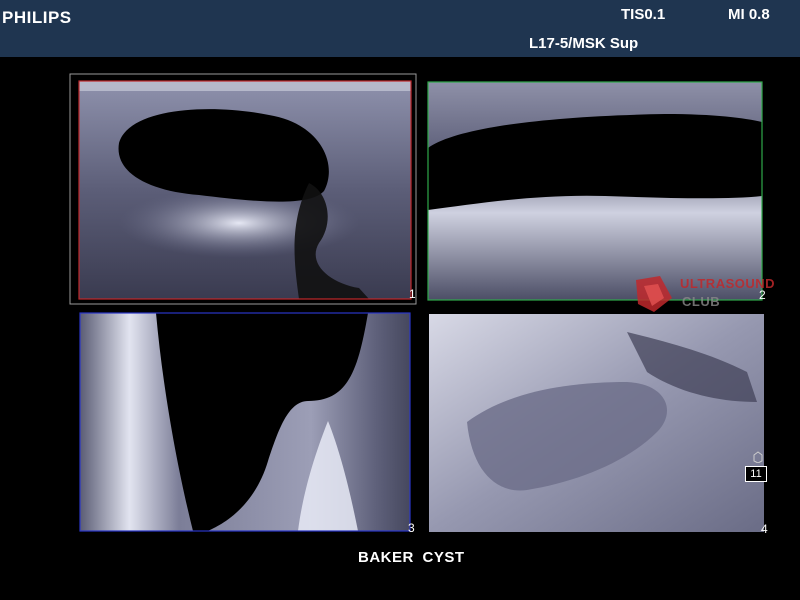  What do you see at coordinates (37, 17) in the screenshot?
I see `brand-logo: PHILIPS` at bounding box center [37, 17].